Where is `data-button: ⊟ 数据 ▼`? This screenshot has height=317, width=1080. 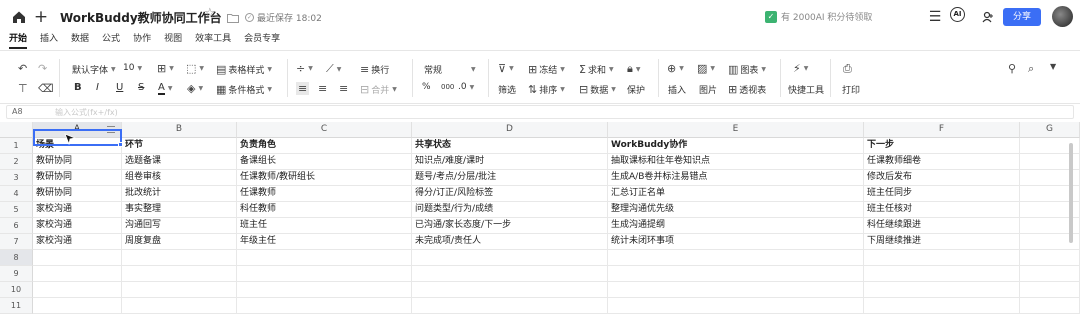
data-button: ⊟ 数据 ▼ is located at coordinates (597, 89).